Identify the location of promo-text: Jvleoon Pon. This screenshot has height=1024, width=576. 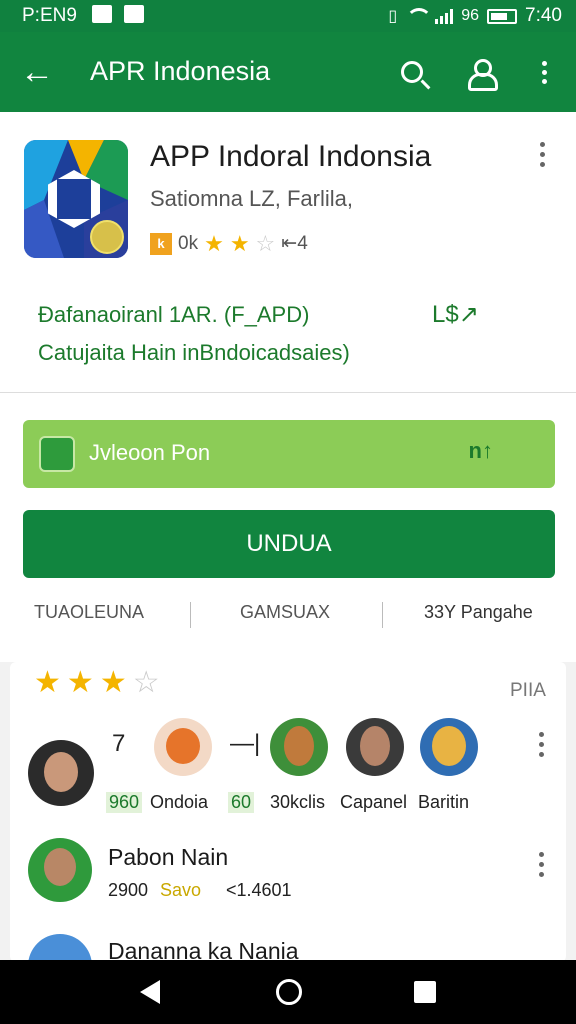
(150, 452).